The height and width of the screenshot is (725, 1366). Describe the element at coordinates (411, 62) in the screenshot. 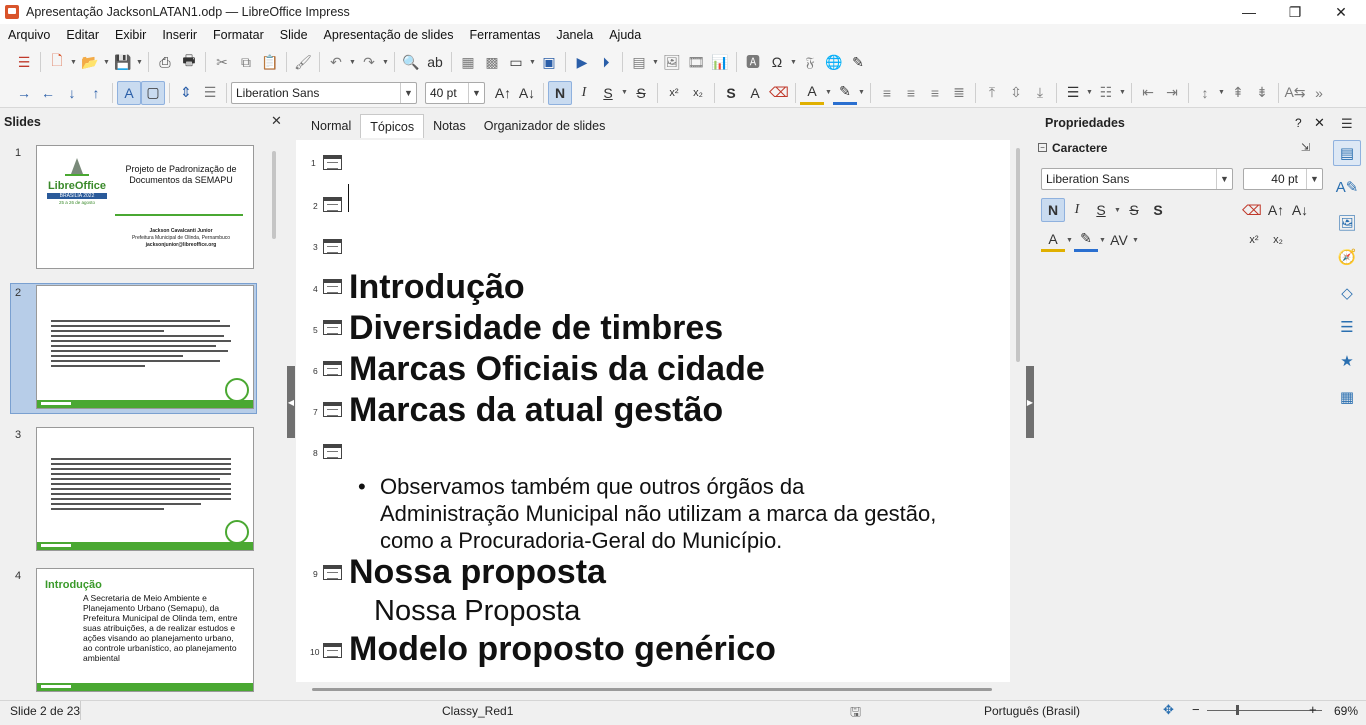

I see `find-replace-icon: 🔍` at that location.